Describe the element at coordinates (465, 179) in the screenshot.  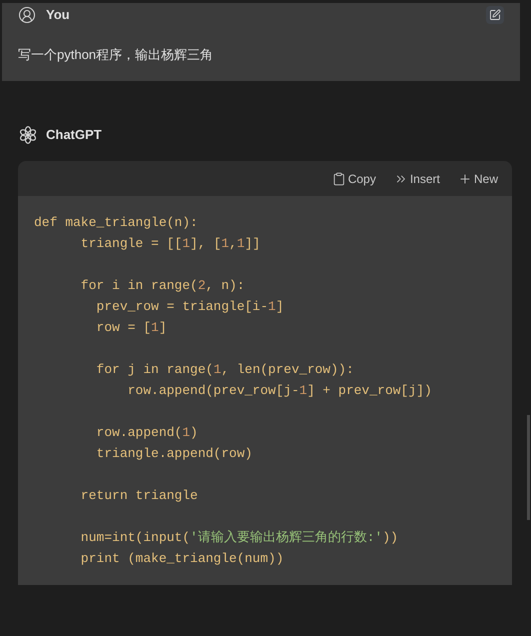
I see `plus-icon` at that location.